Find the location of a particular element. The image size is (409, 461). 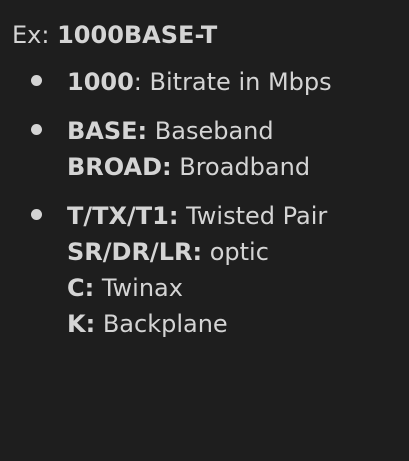

term: BROAD: is located at coordinates (119, 167).